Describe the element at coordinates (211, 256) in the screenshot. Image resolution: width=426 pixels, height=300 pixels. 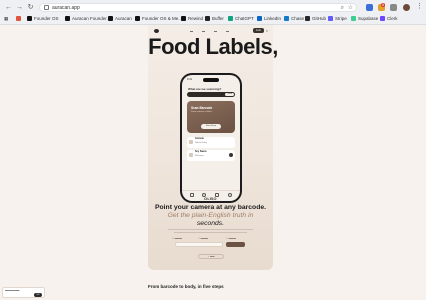
I see `scroll-indicator: ⌄ ▬▬` at that location.